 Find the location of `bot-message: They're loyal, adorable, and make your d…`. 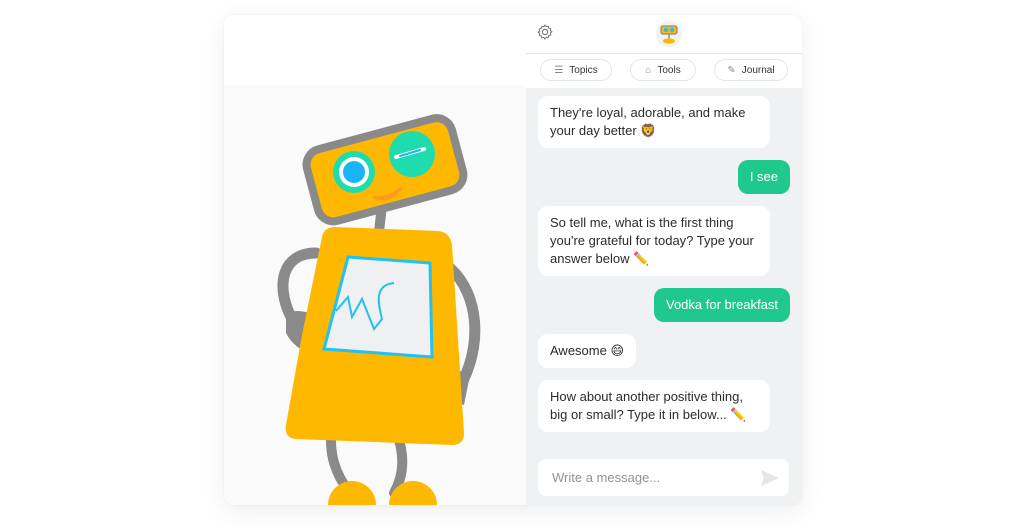

bot-message: They're loyal, adorable, and make your d… is located at coordinates (654, 122).